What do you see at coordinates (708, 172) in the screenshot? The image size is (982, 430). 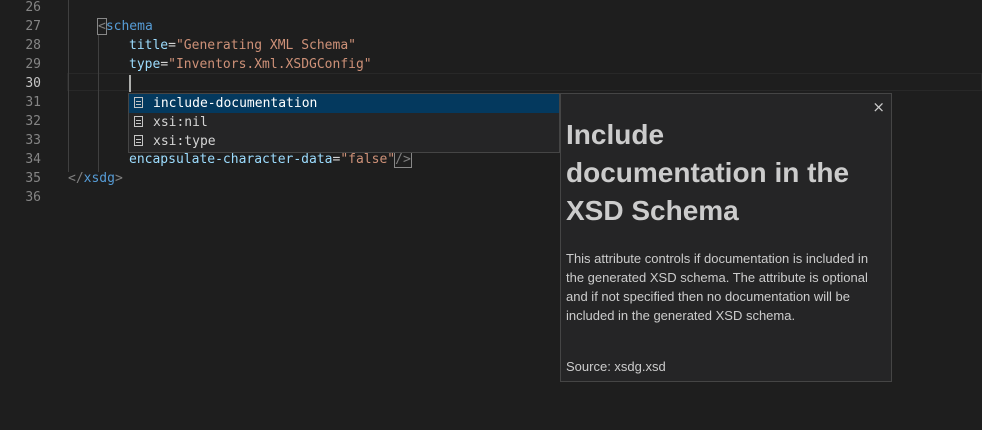 I see `details-title: Include documentation in the XSD Schema` at bounding box center [708, 172].